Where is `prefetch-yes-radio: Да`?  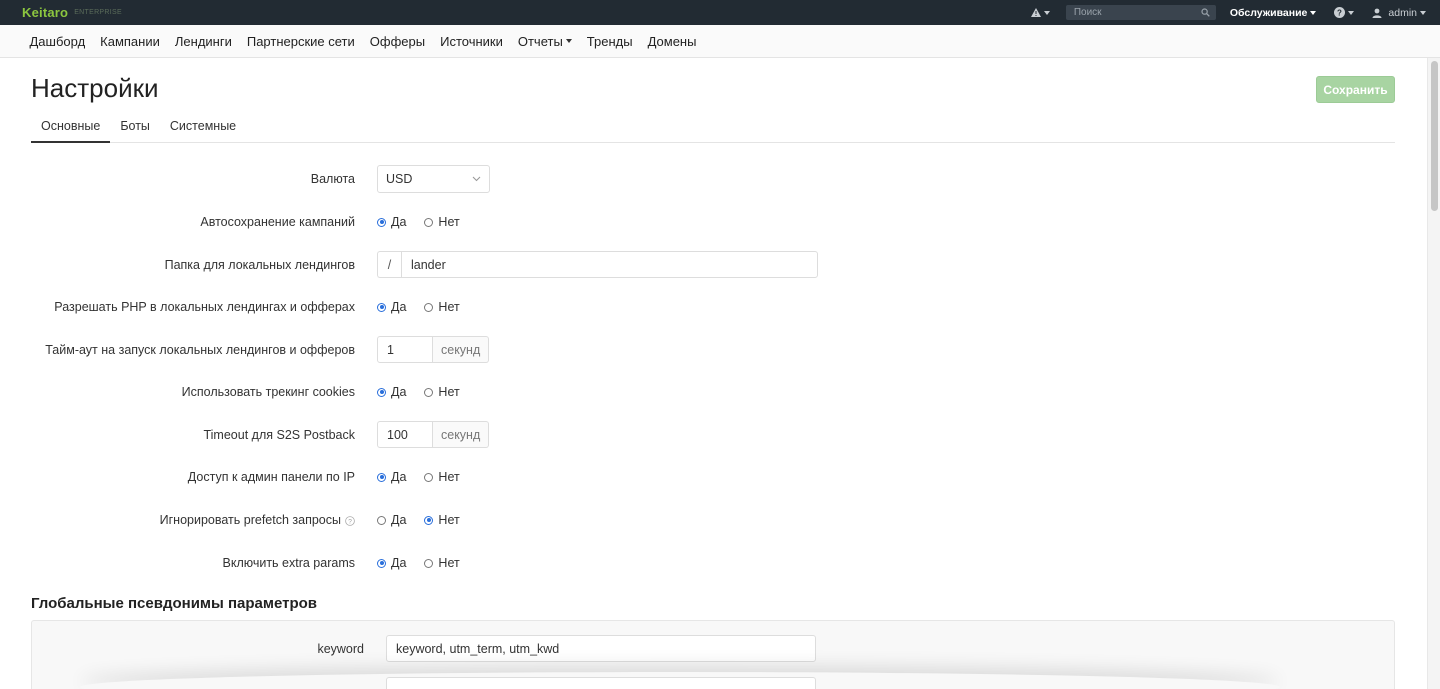 prefetch-yes-radio: Да is located at coordinates (391, 520).